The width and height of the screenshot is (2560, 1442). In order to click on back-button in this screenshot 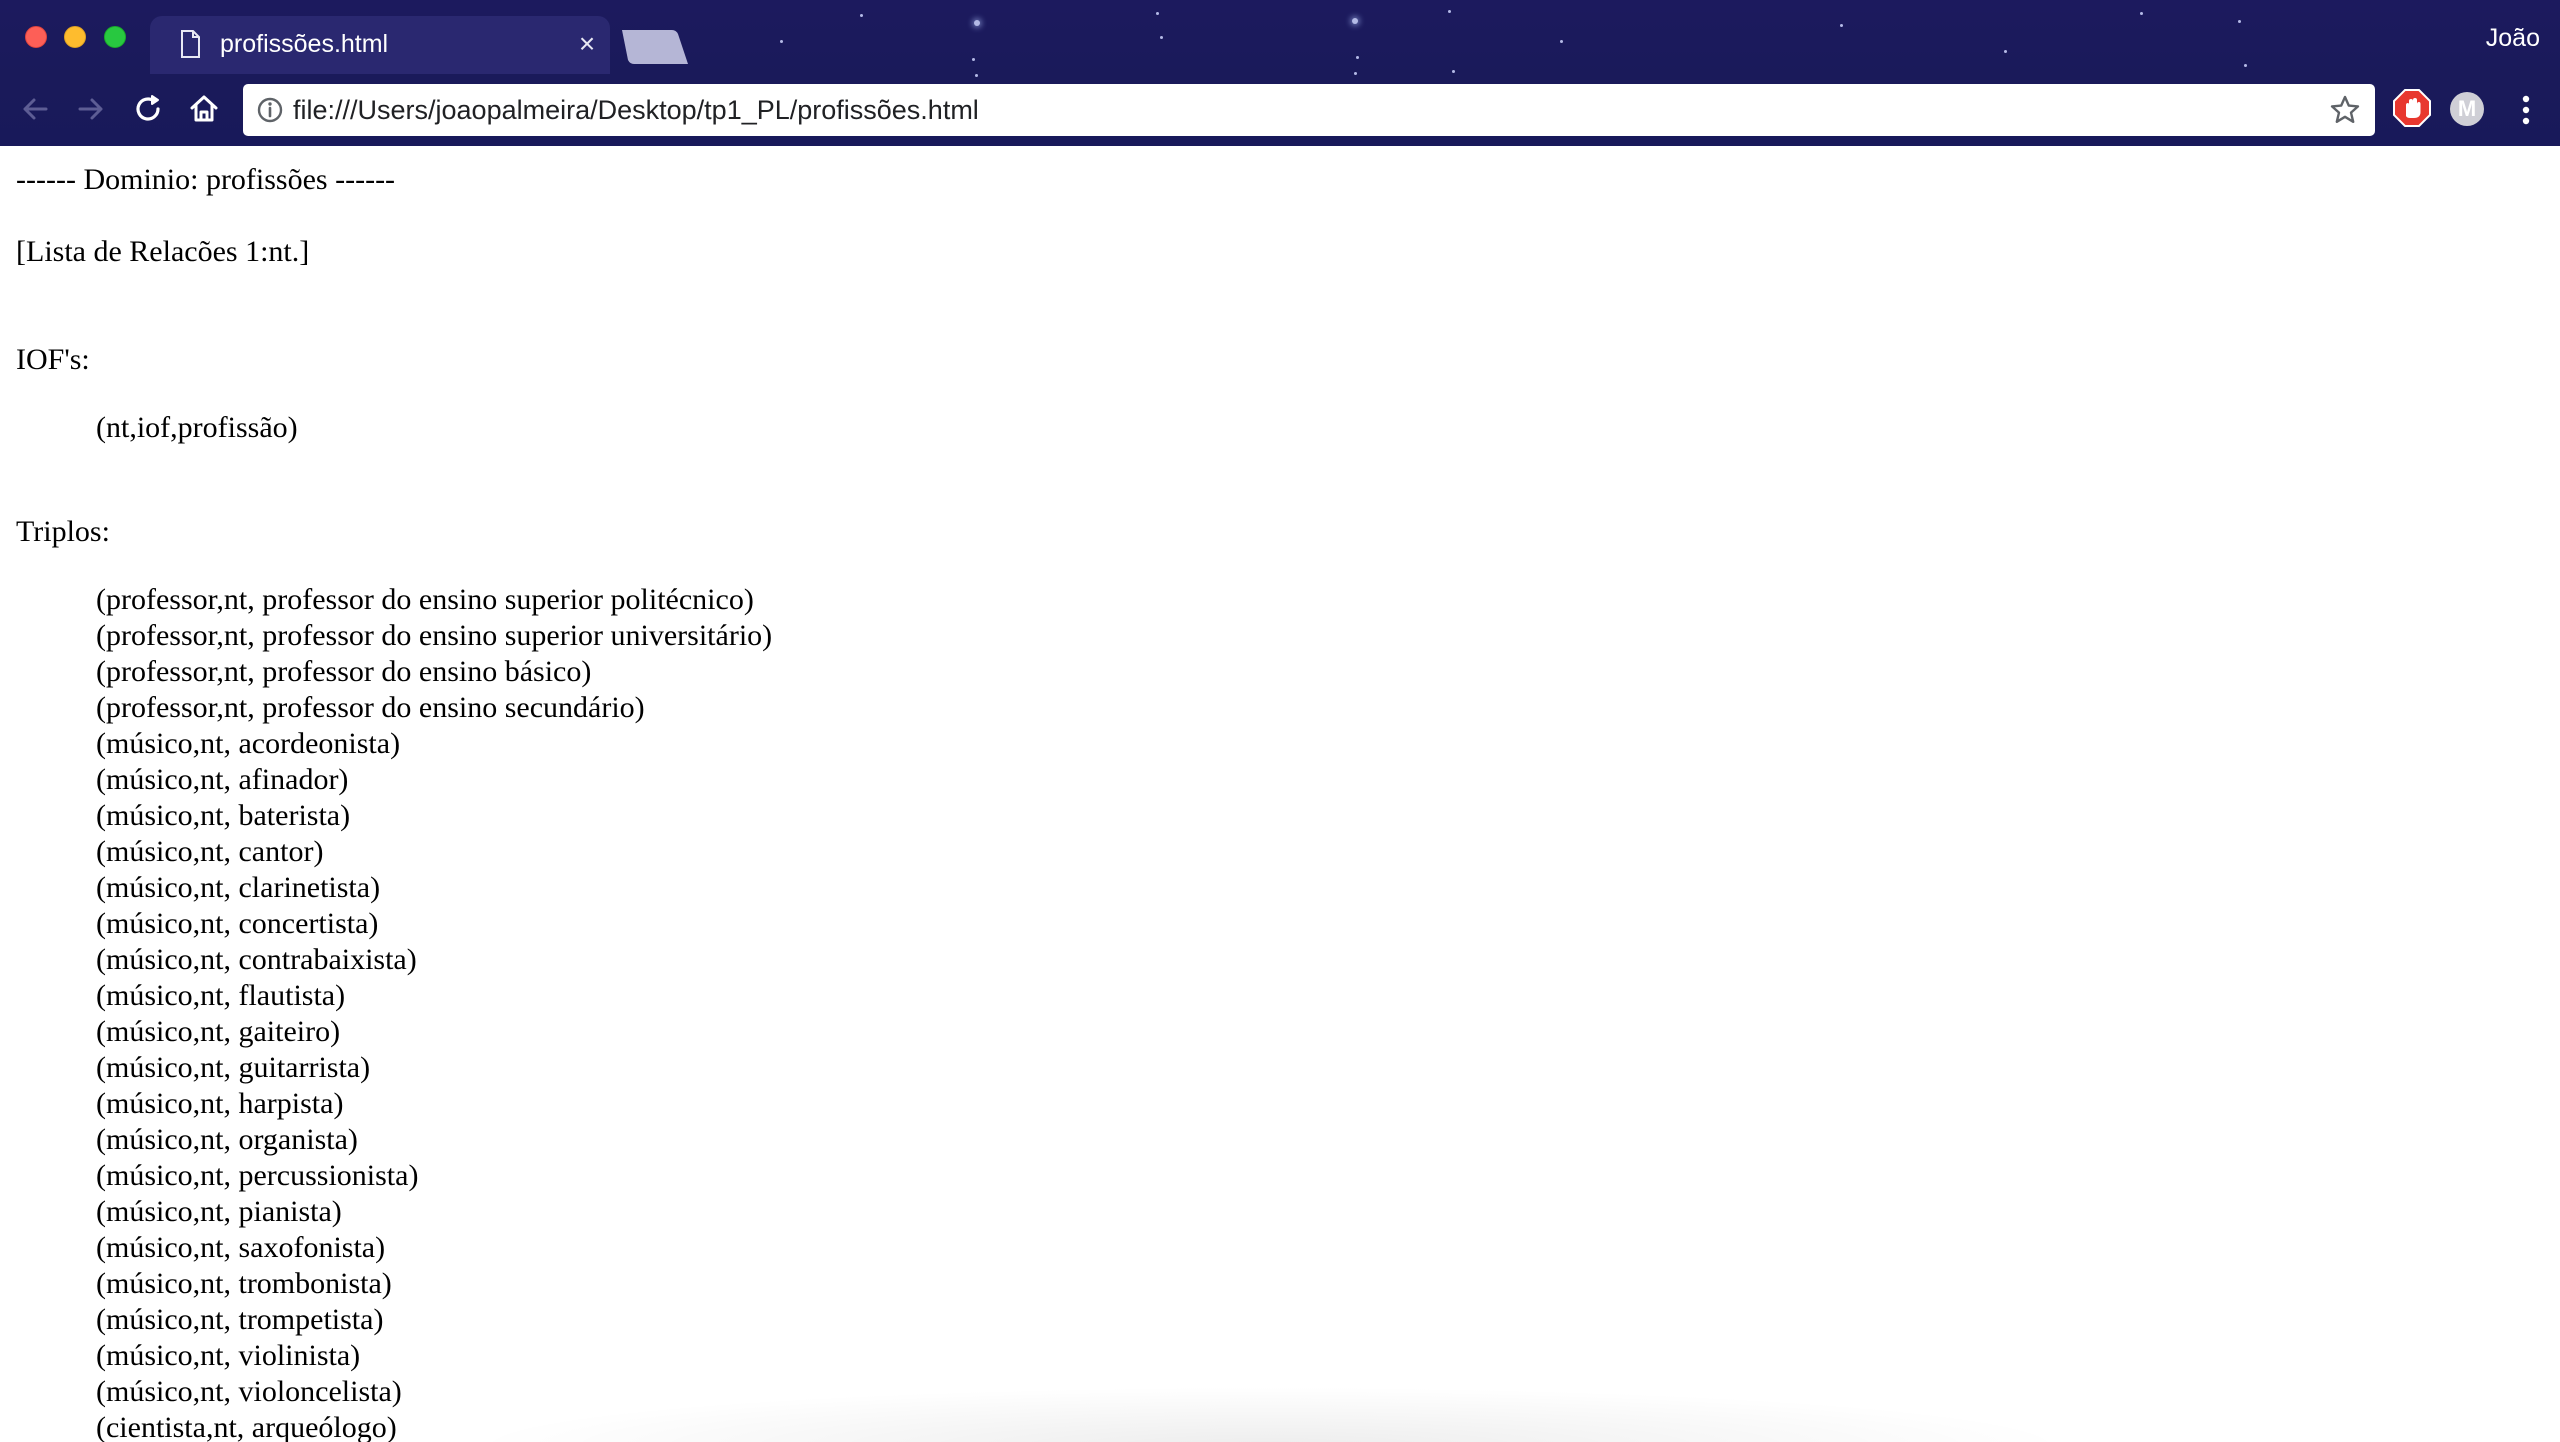, I will do `click(35, 109)`.